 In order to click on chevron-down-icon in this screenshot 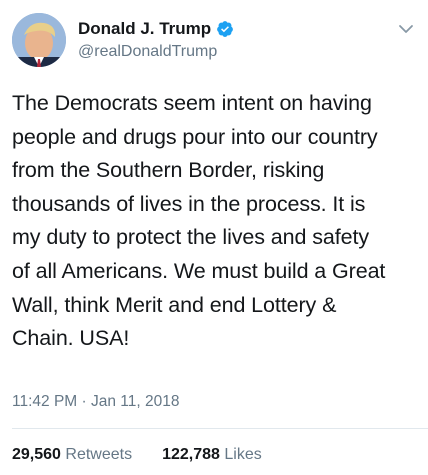, I will do `click(406, 28)`.